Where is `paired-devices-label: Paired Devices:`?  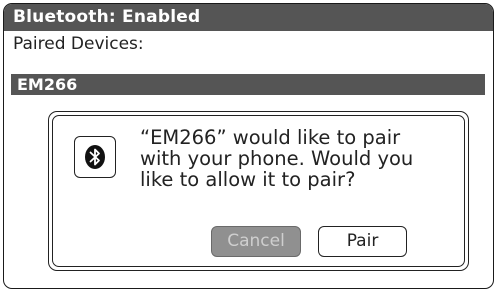 paired-devices-label: Paired Devices: is located at coordinates (78, 44).